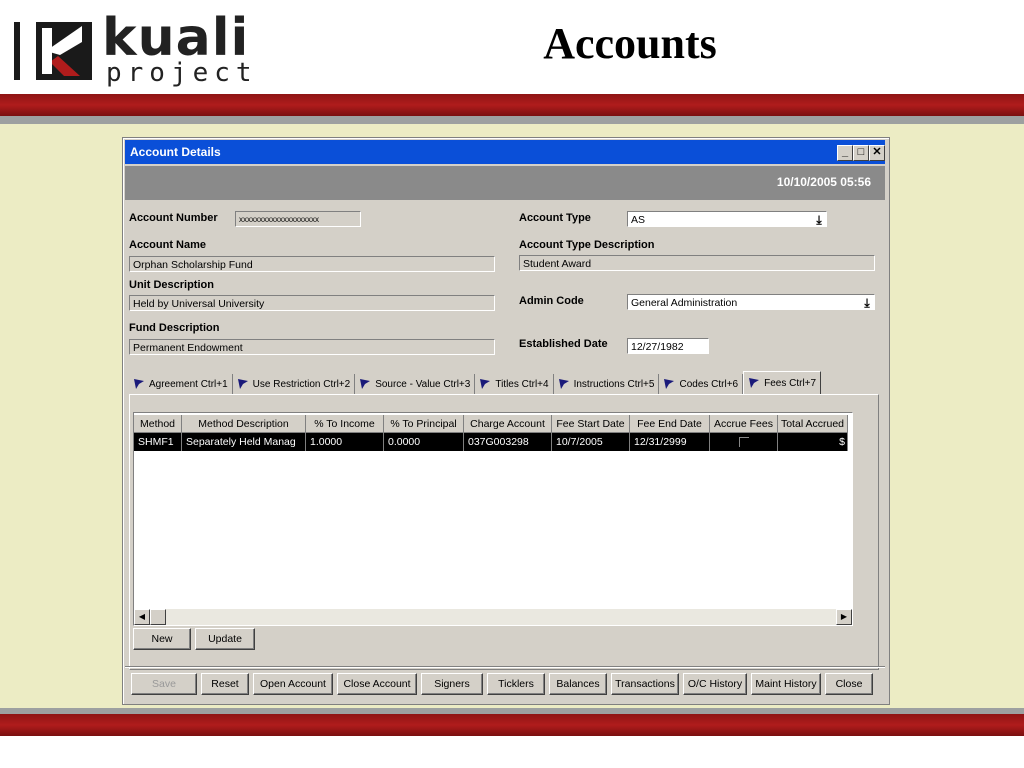  I want to click on account-name-label: Account Name, so click(168, 245).